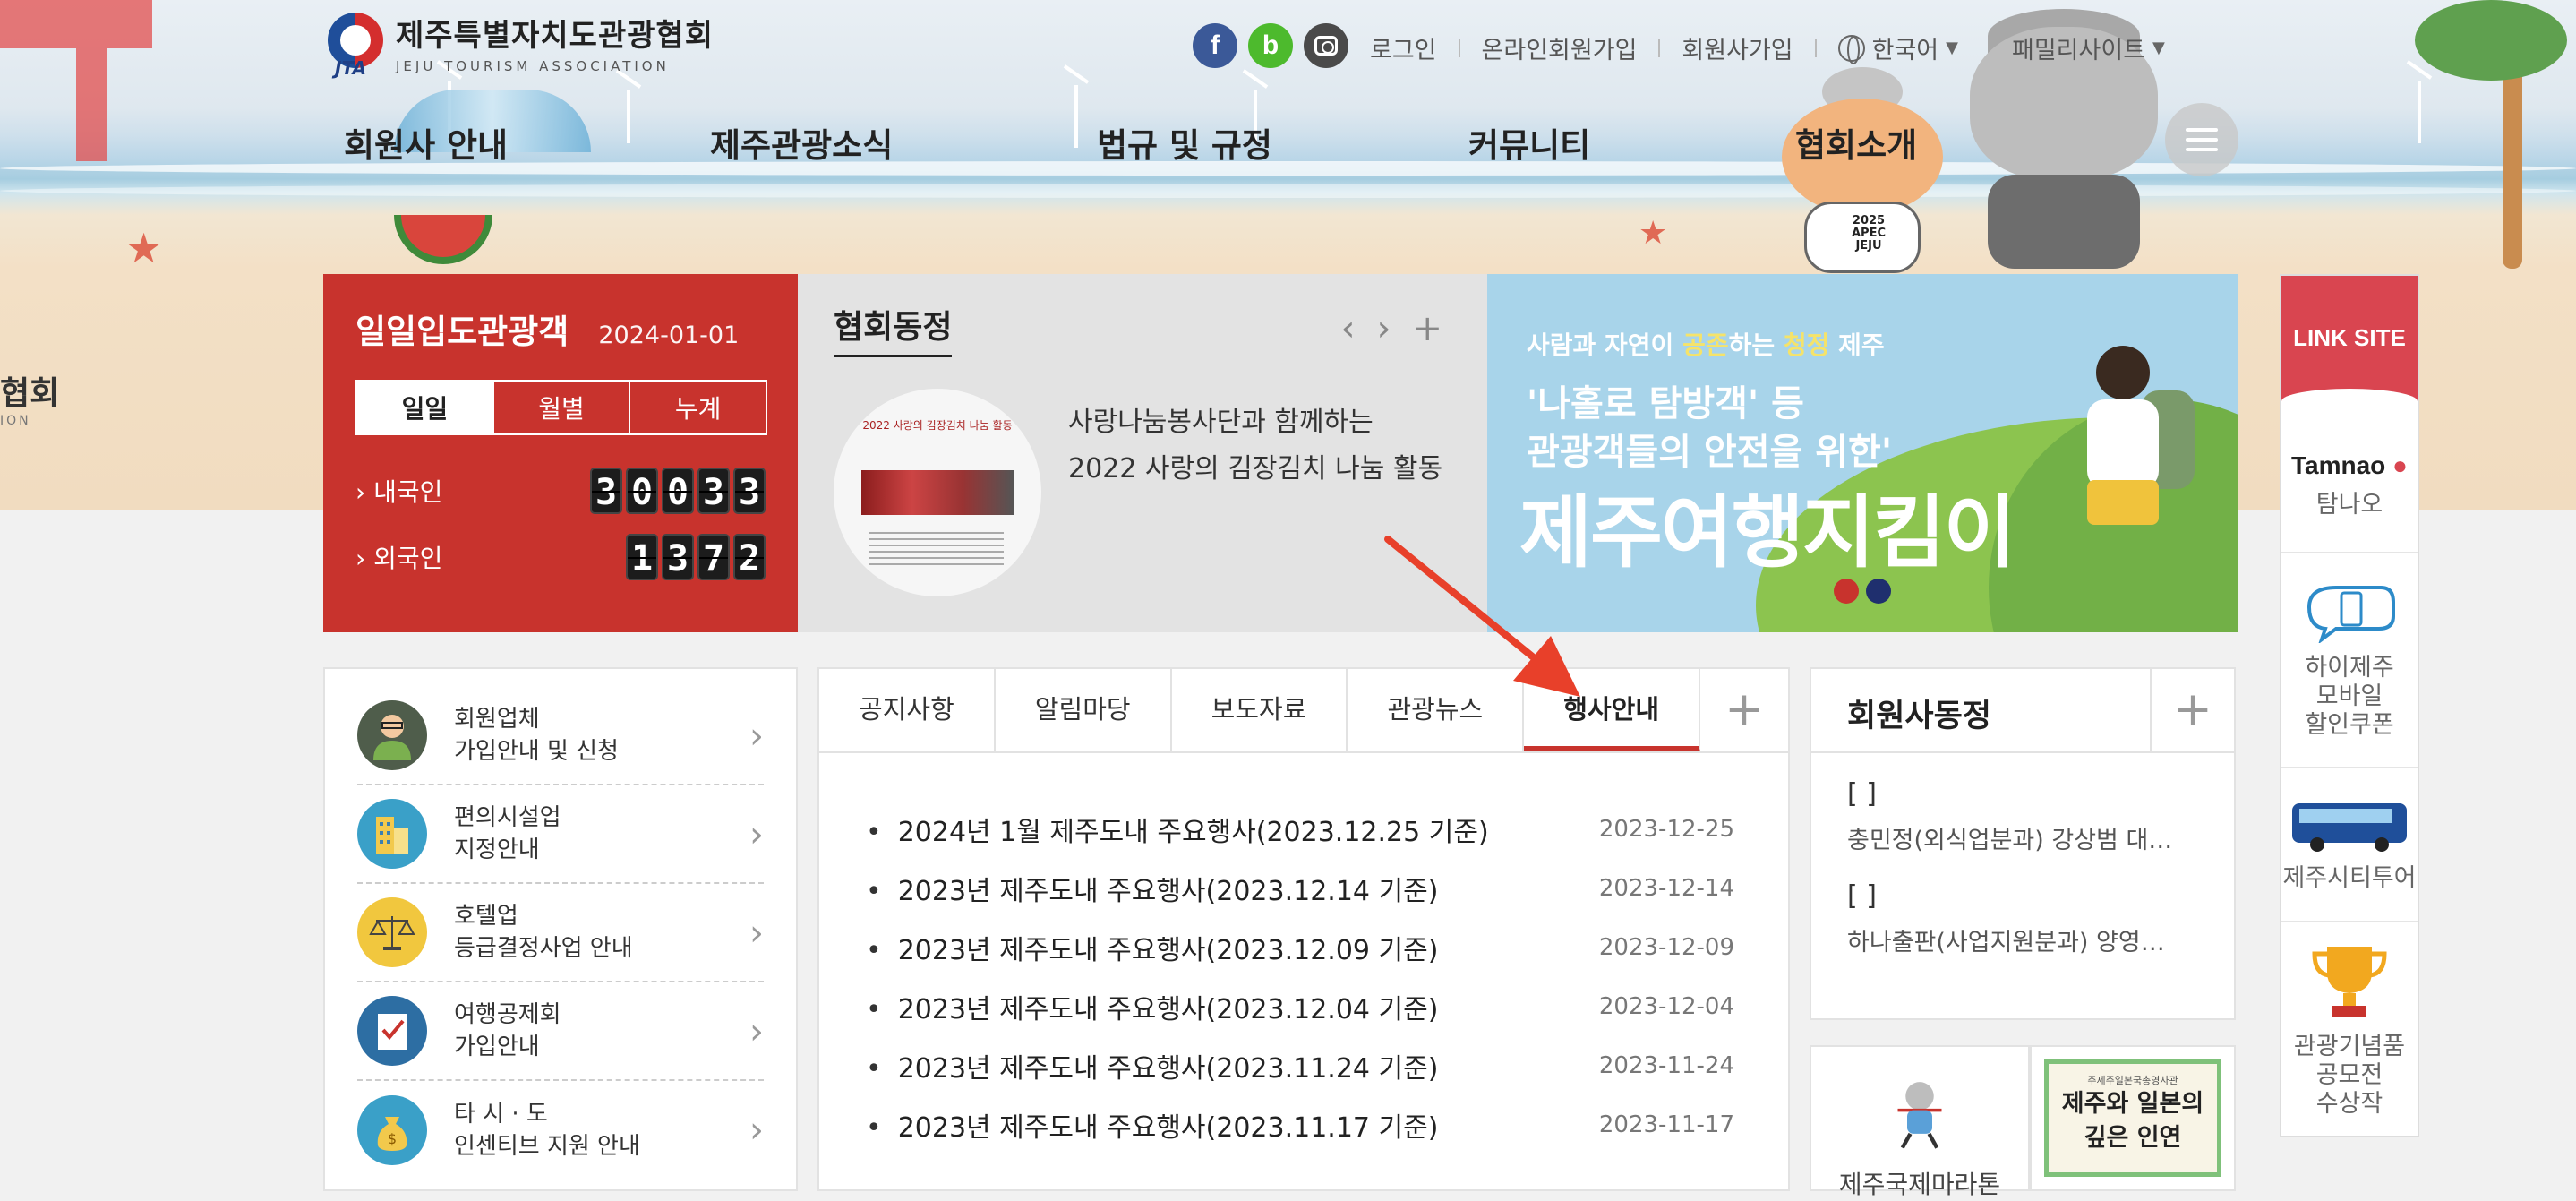 The height and width of the screenshot is (1201, 2576). Describe the element at coordinates (1327, 947) in the screenshot. I see `notice-item: 2023년 제주도내 주요행사(2023.12.09 기준) 2023-12-09` at that location.